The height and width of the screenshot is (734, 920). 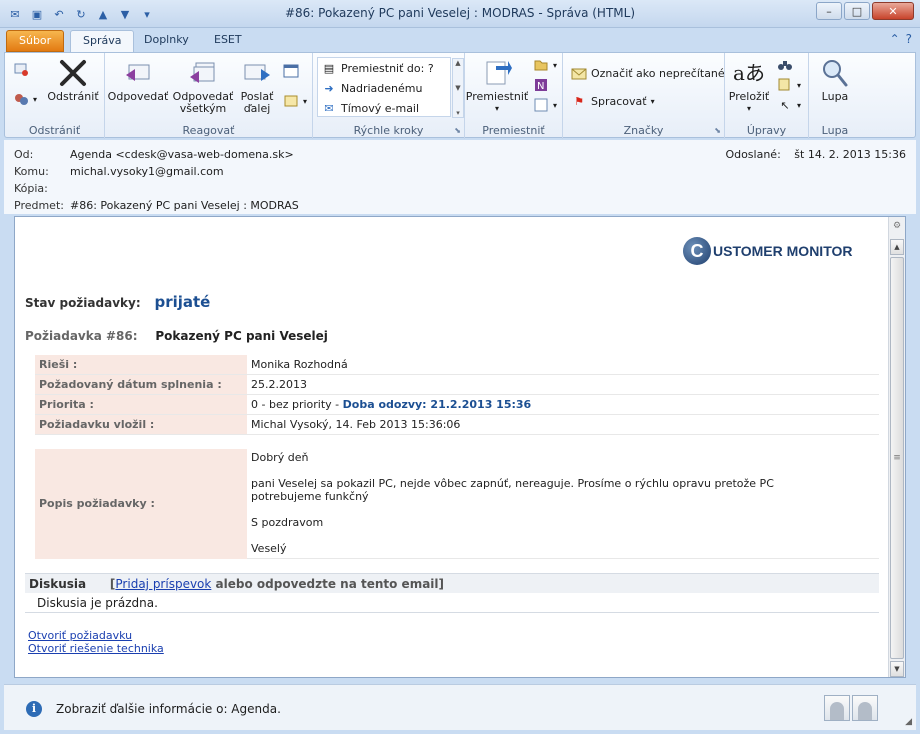 I want to click on info-icon: i, so click(x=34, y=709).